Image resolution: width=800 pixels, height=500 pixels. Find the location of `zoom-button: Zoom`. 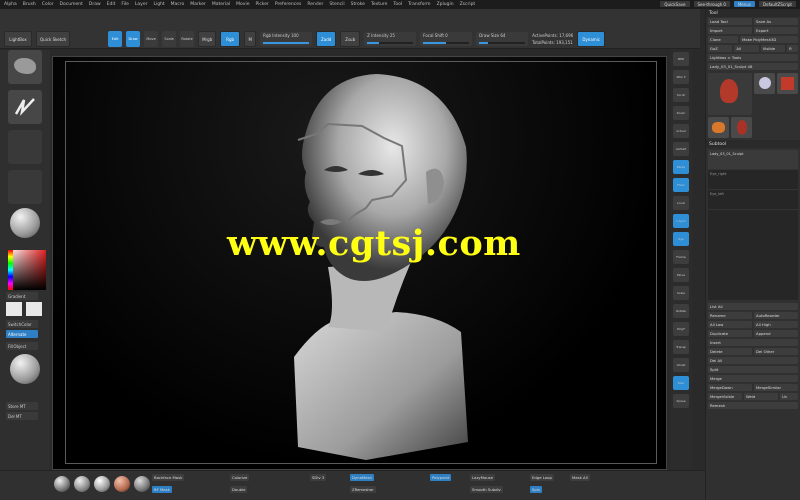

zoom-button: Zoom is located at coordinates (681, 113).